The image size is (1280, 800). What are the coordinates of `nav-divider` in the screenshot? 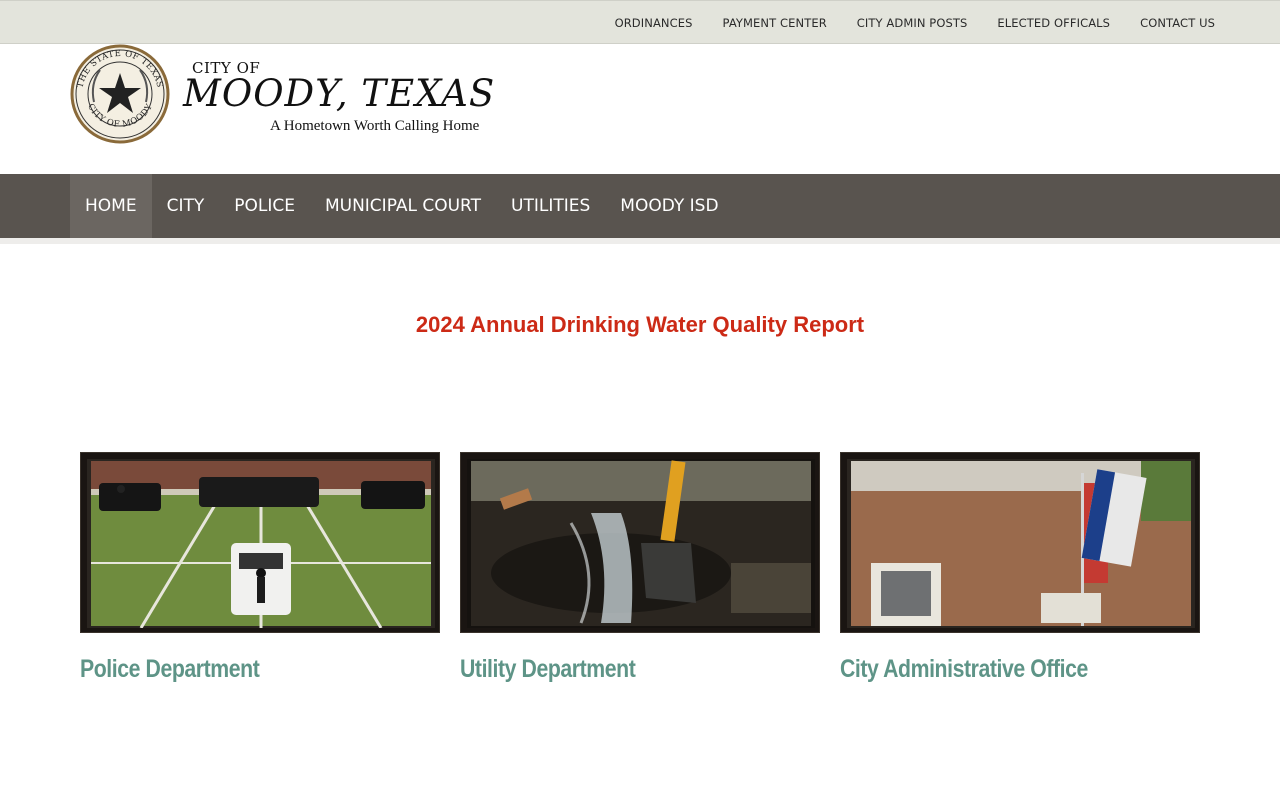 It's located at (640, 241).